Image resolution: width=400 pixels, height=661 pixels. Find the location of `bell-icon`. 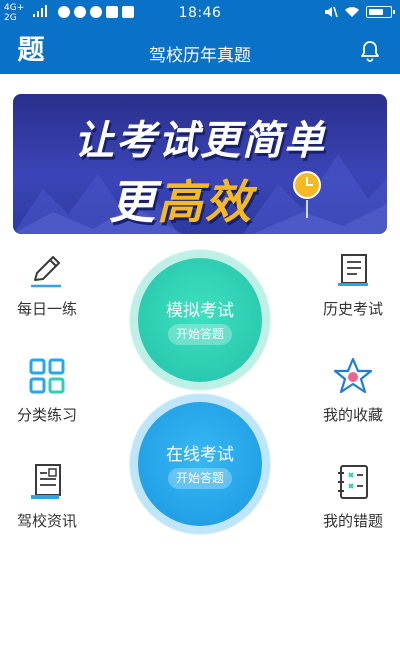

bell-icon is located at coordinates (370, 51).